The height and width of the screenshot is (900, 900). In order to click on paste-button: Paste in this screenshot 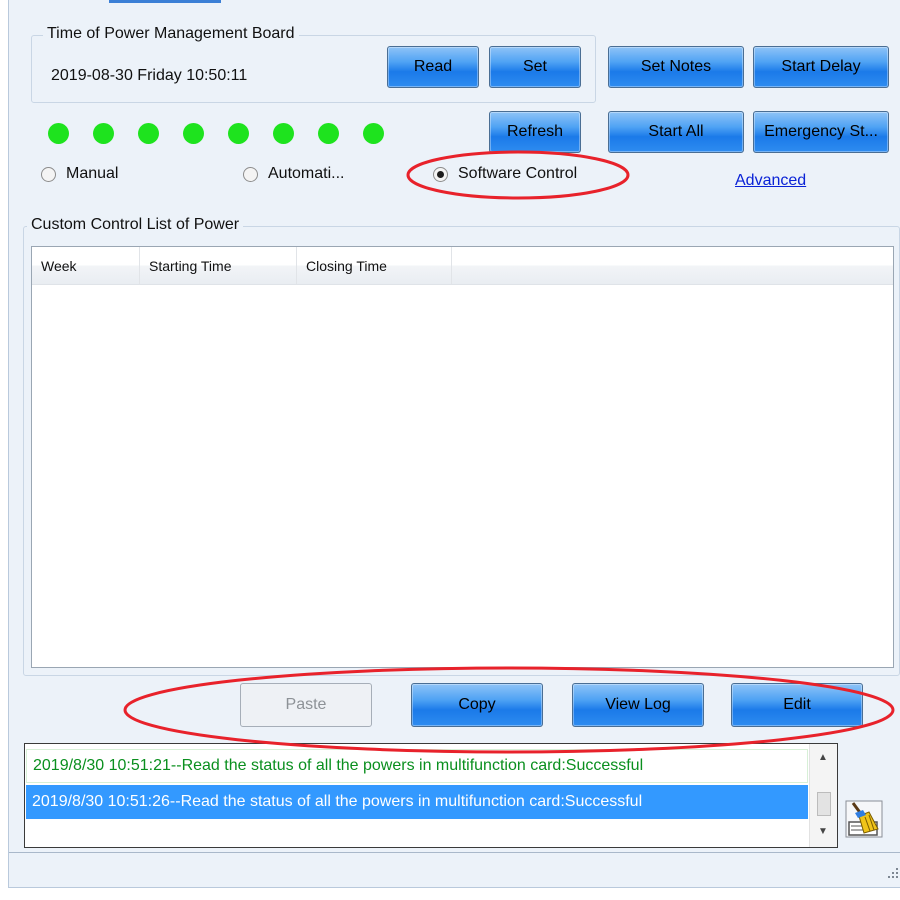, I will do `click(306, 705)`.